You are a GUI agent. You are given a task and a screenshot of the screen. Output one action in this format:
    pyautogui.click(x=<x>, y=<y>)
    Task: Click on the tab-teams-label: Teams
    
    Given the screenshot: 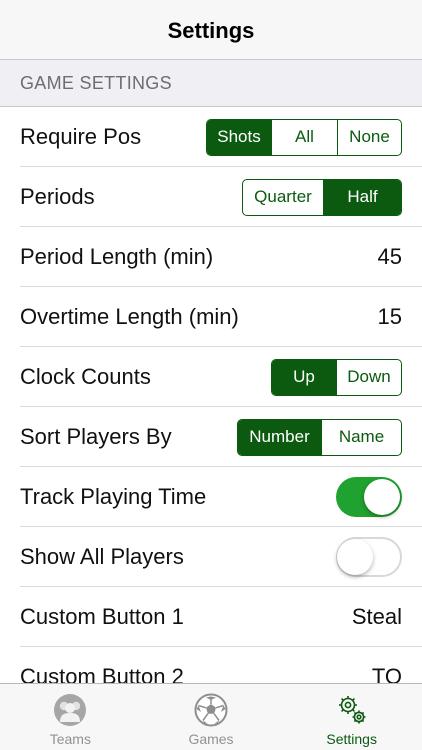 What is the action you would take?
    pyautogui.click(x=70, y=739)
    